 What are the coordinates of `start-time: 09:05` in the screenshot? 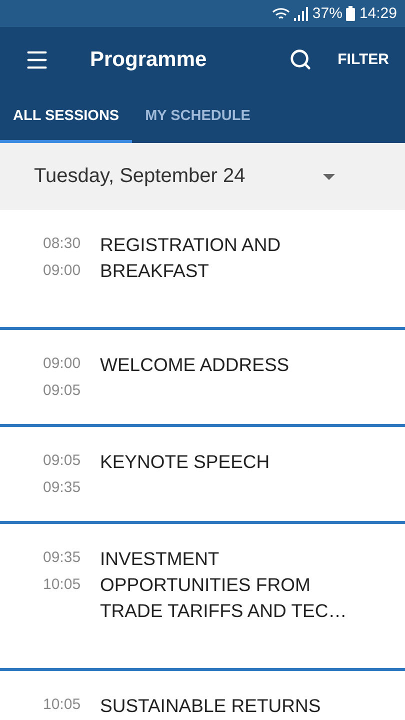 It's located at (62, 460).